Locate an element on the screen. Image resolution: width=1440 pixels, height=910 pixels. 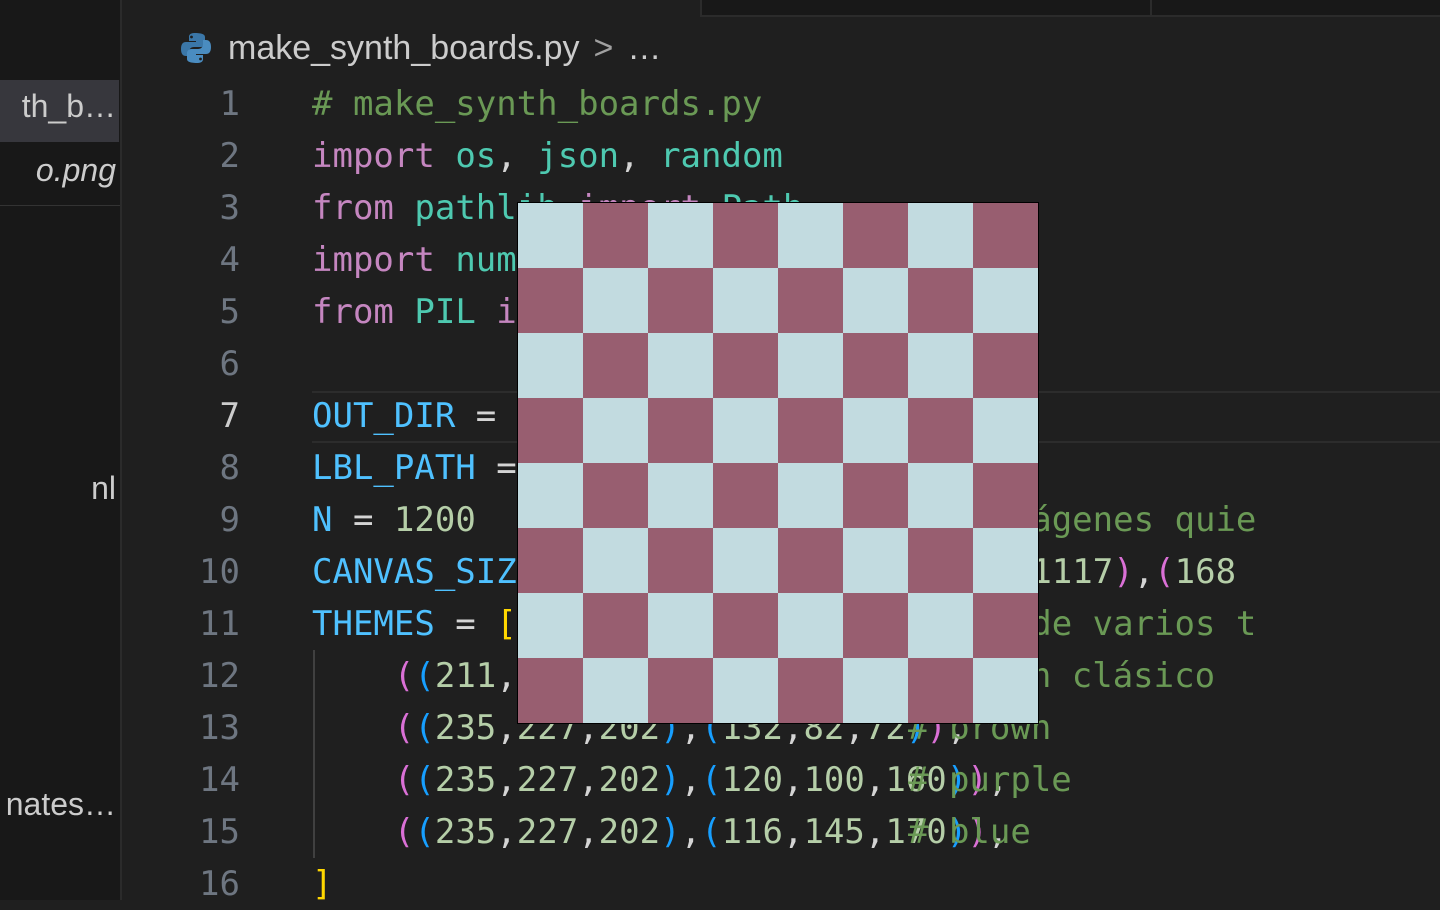
code-text: import os, json, random is located at coordinates (547, 156).